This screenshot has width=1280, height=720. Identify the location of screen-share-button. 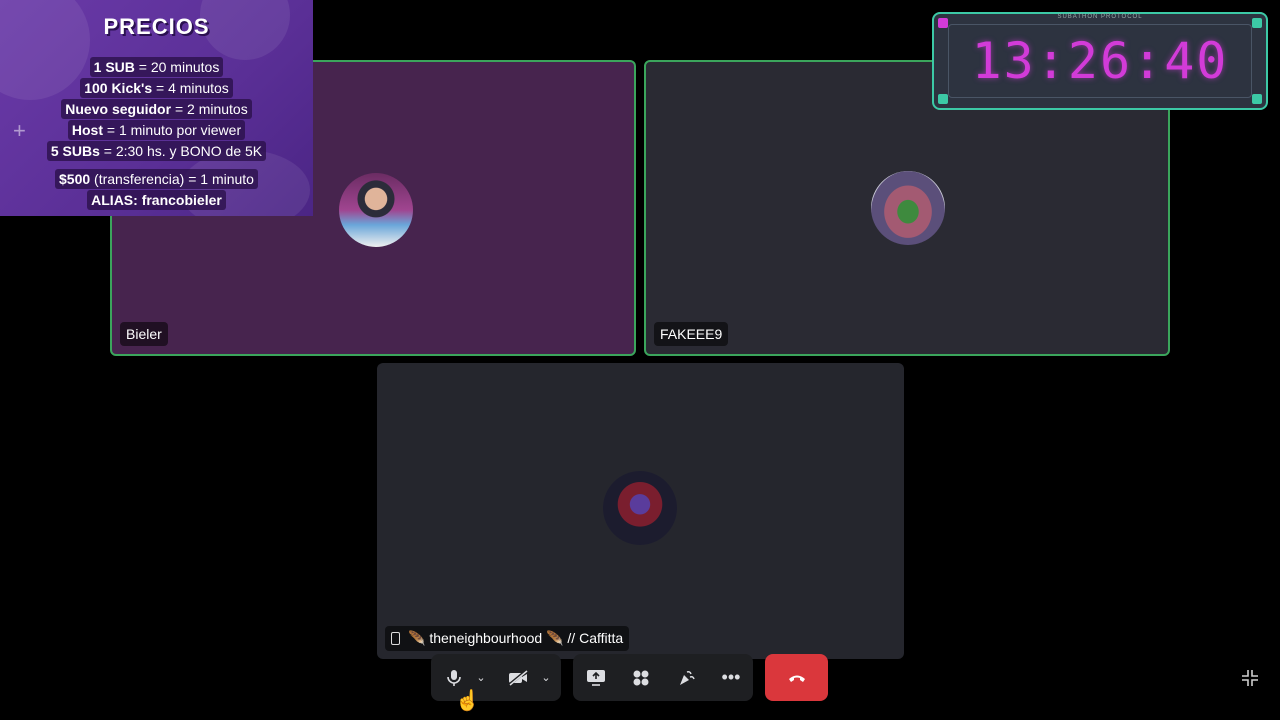
(596, 677).